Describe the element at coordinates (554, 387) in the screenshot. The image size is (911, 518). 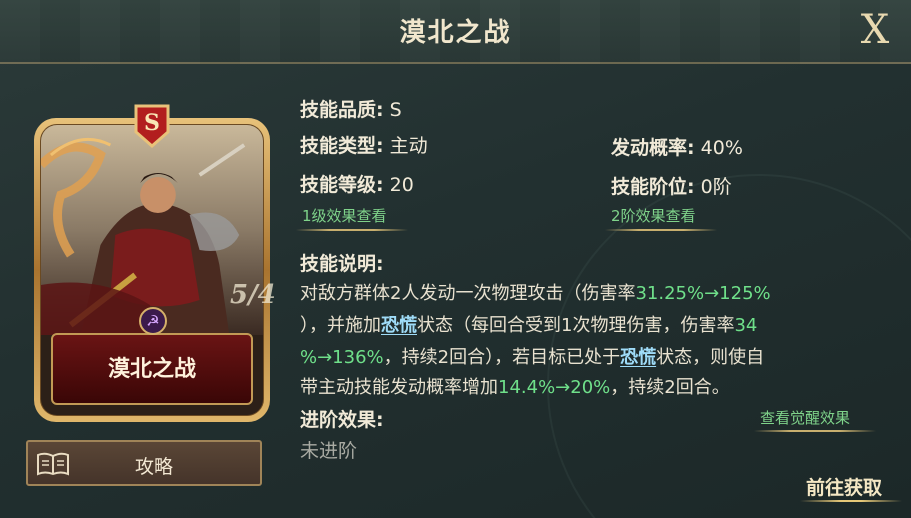
I see `rate-bonus-value: 14.4%→20%` at that location.